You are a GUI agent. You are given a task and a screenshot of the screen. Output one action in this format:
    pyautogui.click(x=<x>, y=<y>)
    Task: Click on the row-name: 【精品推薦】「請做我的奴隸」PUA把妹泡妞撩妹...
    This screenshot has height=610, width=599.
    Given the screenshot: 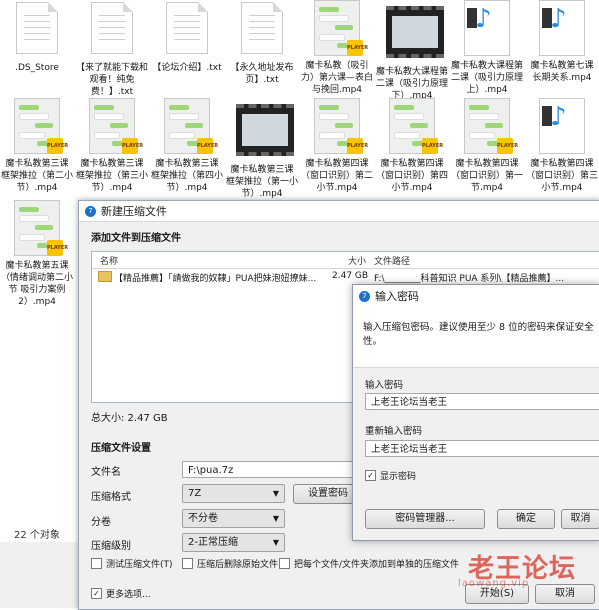 What is the action you would take?
    pyautogui.click(x=215, y=279)
    